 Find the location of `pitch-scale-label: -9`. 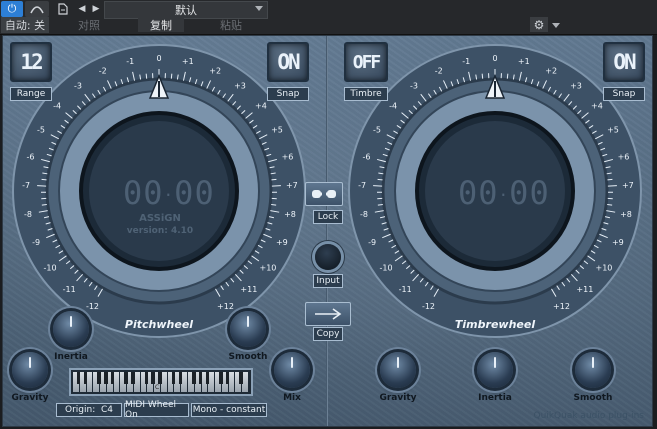

pitch-scale-label: -9 is located at coordinates (36, 242).